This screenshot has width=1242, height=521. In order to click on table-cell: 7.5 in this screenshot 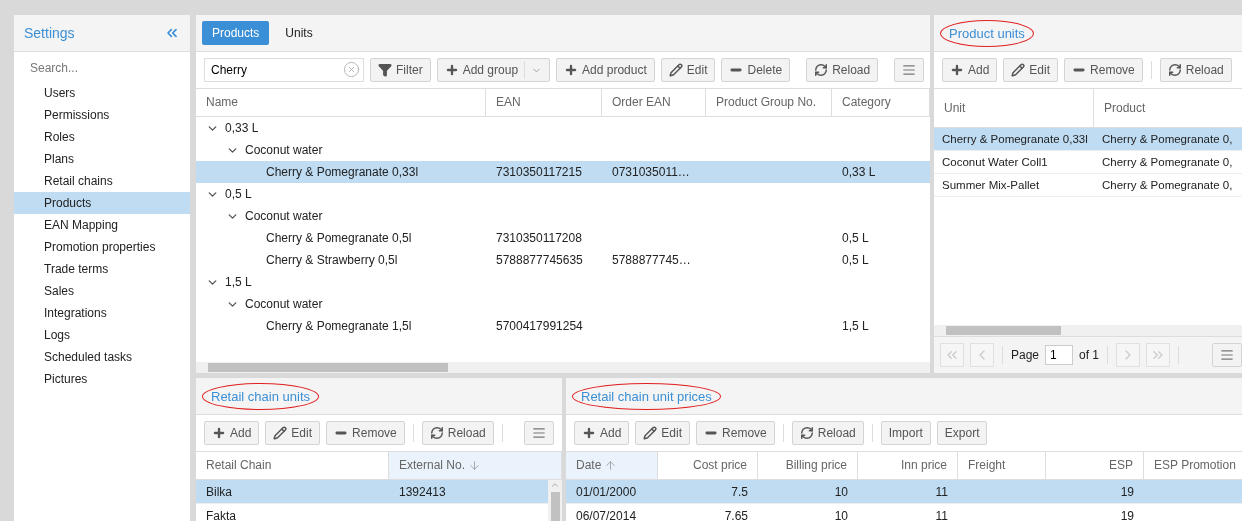, I will do `click(739, 491)`.